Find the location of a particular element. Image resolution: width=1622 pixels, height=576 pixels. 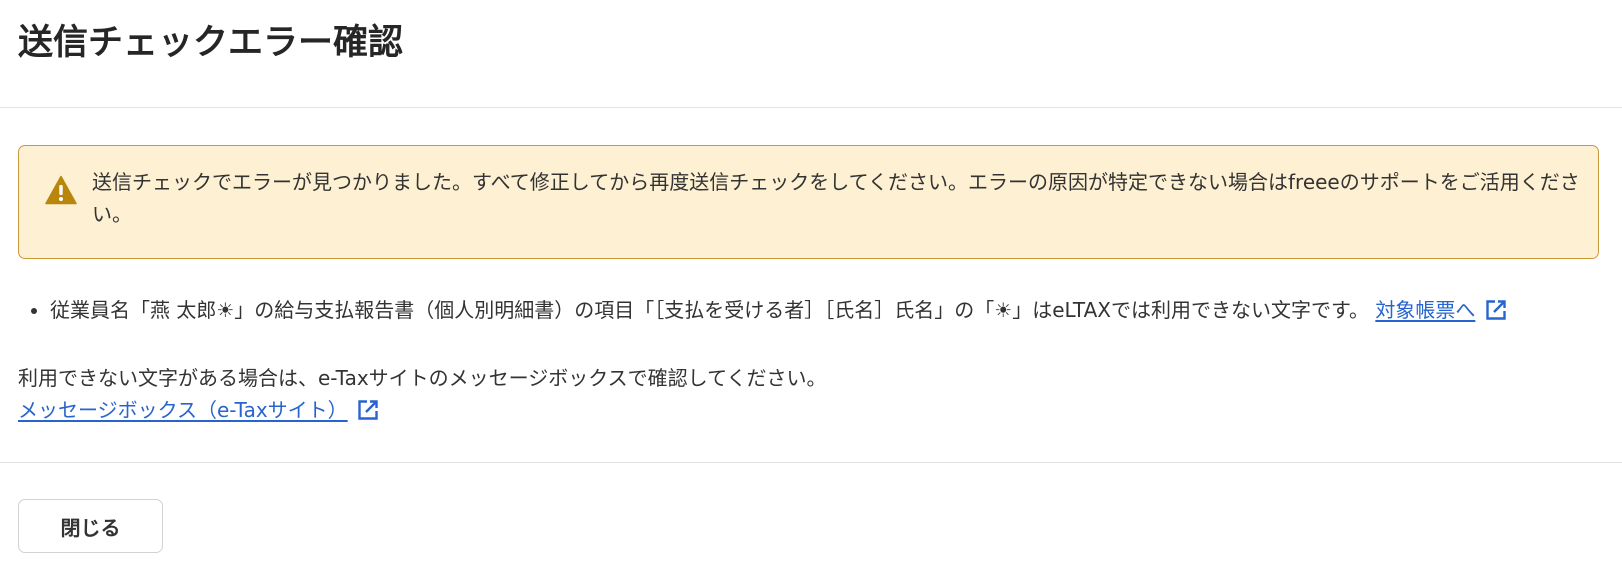

target-form-link-label: 対象帳票へ is located at coordinates (1425, 310).